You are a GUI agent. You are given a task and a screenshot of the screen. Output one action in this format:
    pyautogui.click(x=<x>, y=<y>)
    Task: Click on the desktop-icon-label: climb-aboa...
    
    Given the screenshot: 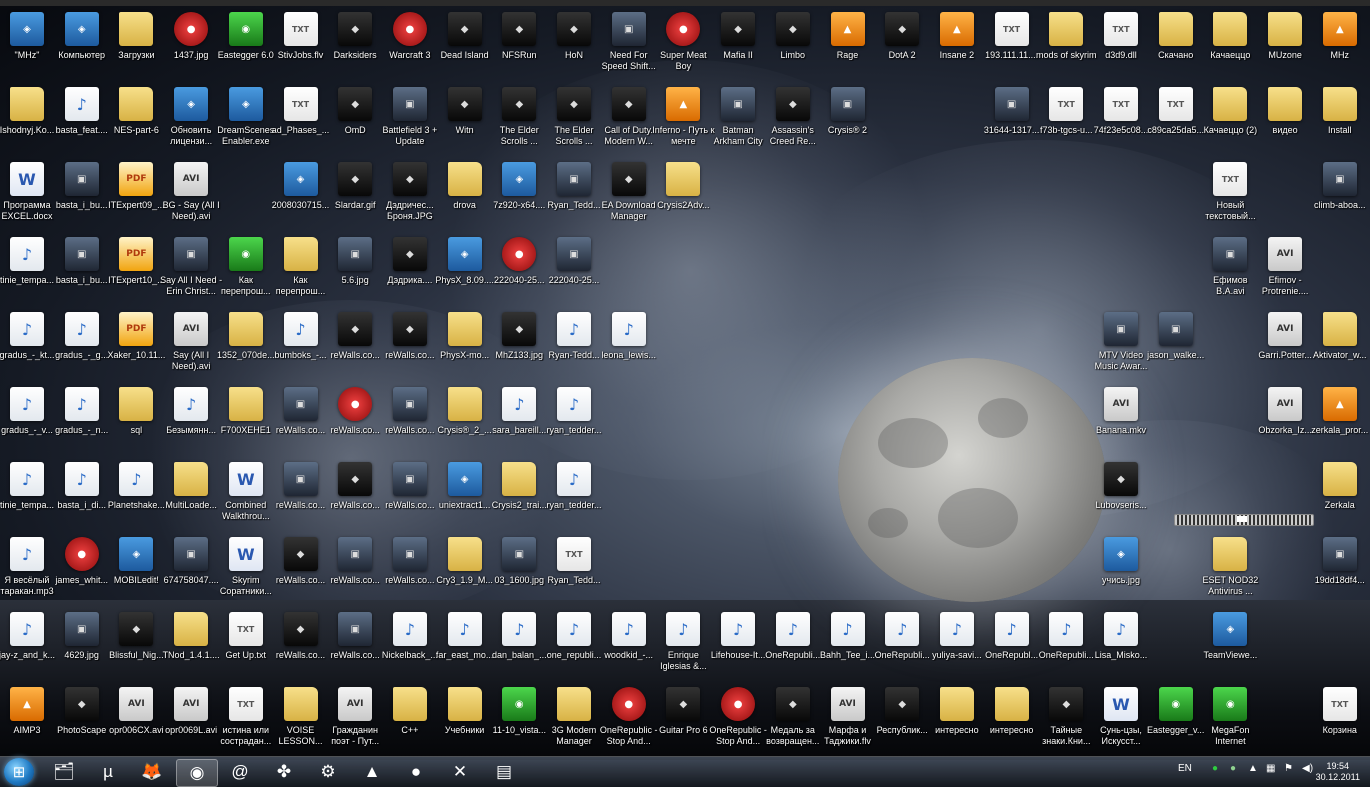 What is the action you would take?
    pyautogui.click(x=1340, y=205)
    